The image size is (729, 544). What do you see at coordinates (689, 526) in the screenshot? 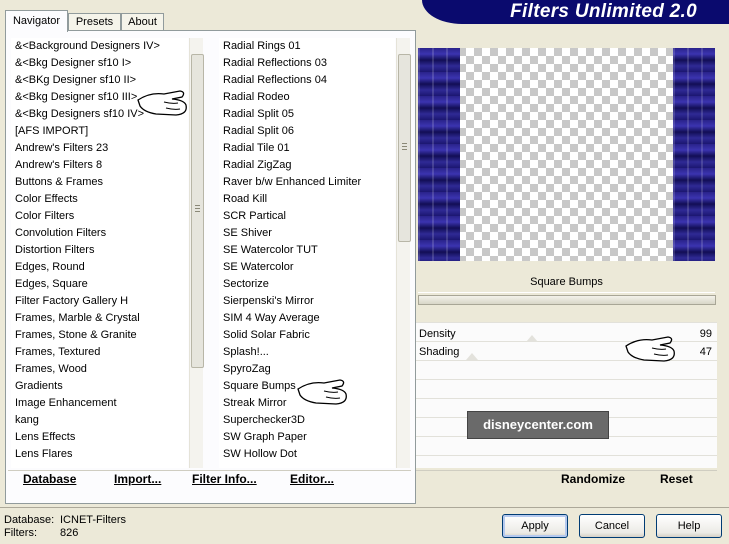
I see `help-button: Help` at bounding box center [689, 526].